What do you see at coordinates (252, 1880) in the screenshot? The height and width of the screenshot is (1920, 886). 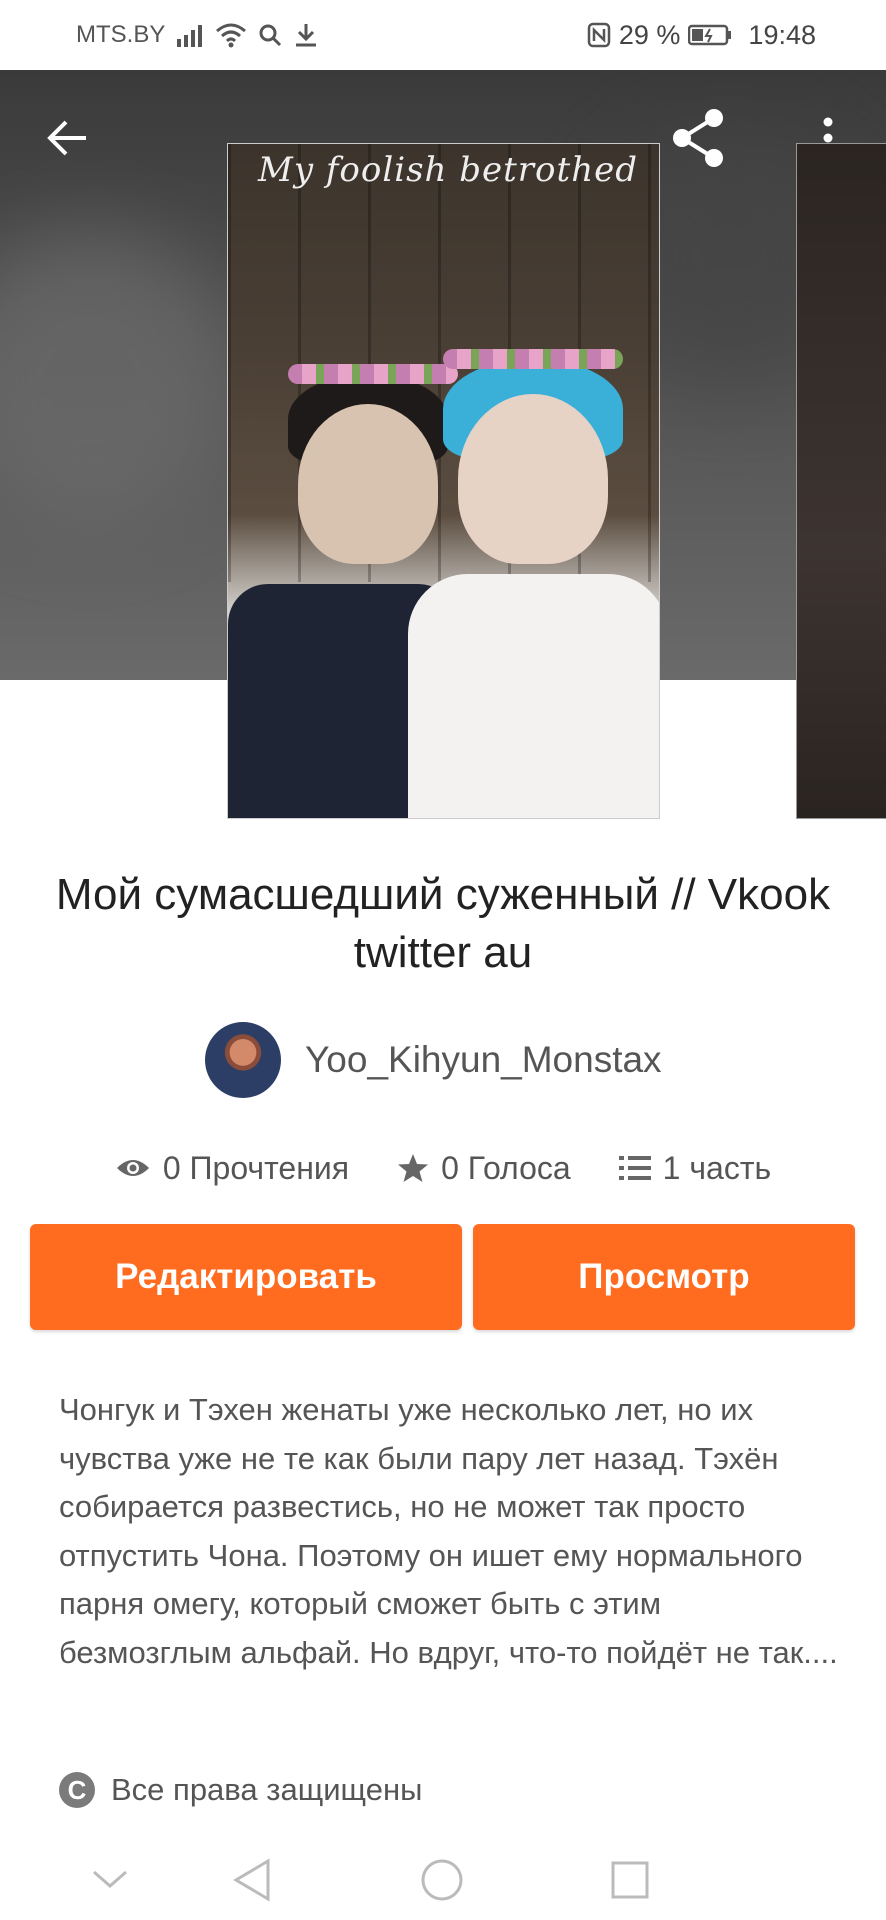 I see `back-triangle-icon` at bounding box center [252, 1880].